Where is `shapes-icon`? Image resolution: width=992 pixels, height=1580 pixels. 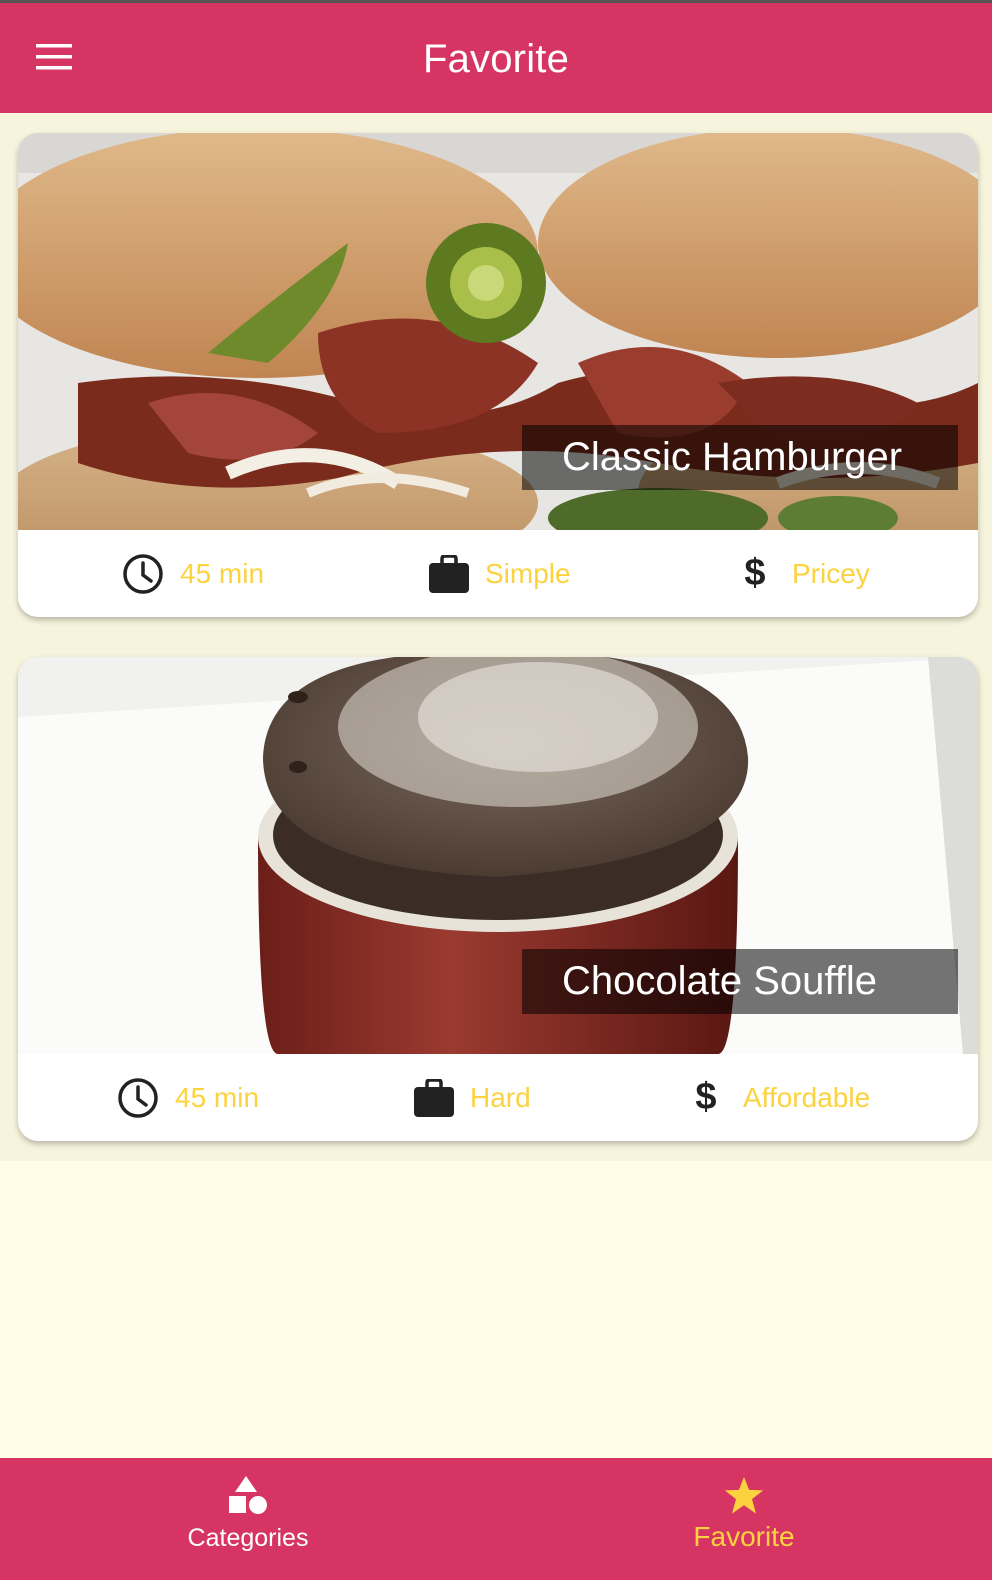 shapes-icon is located at coordinates (248, 1496).